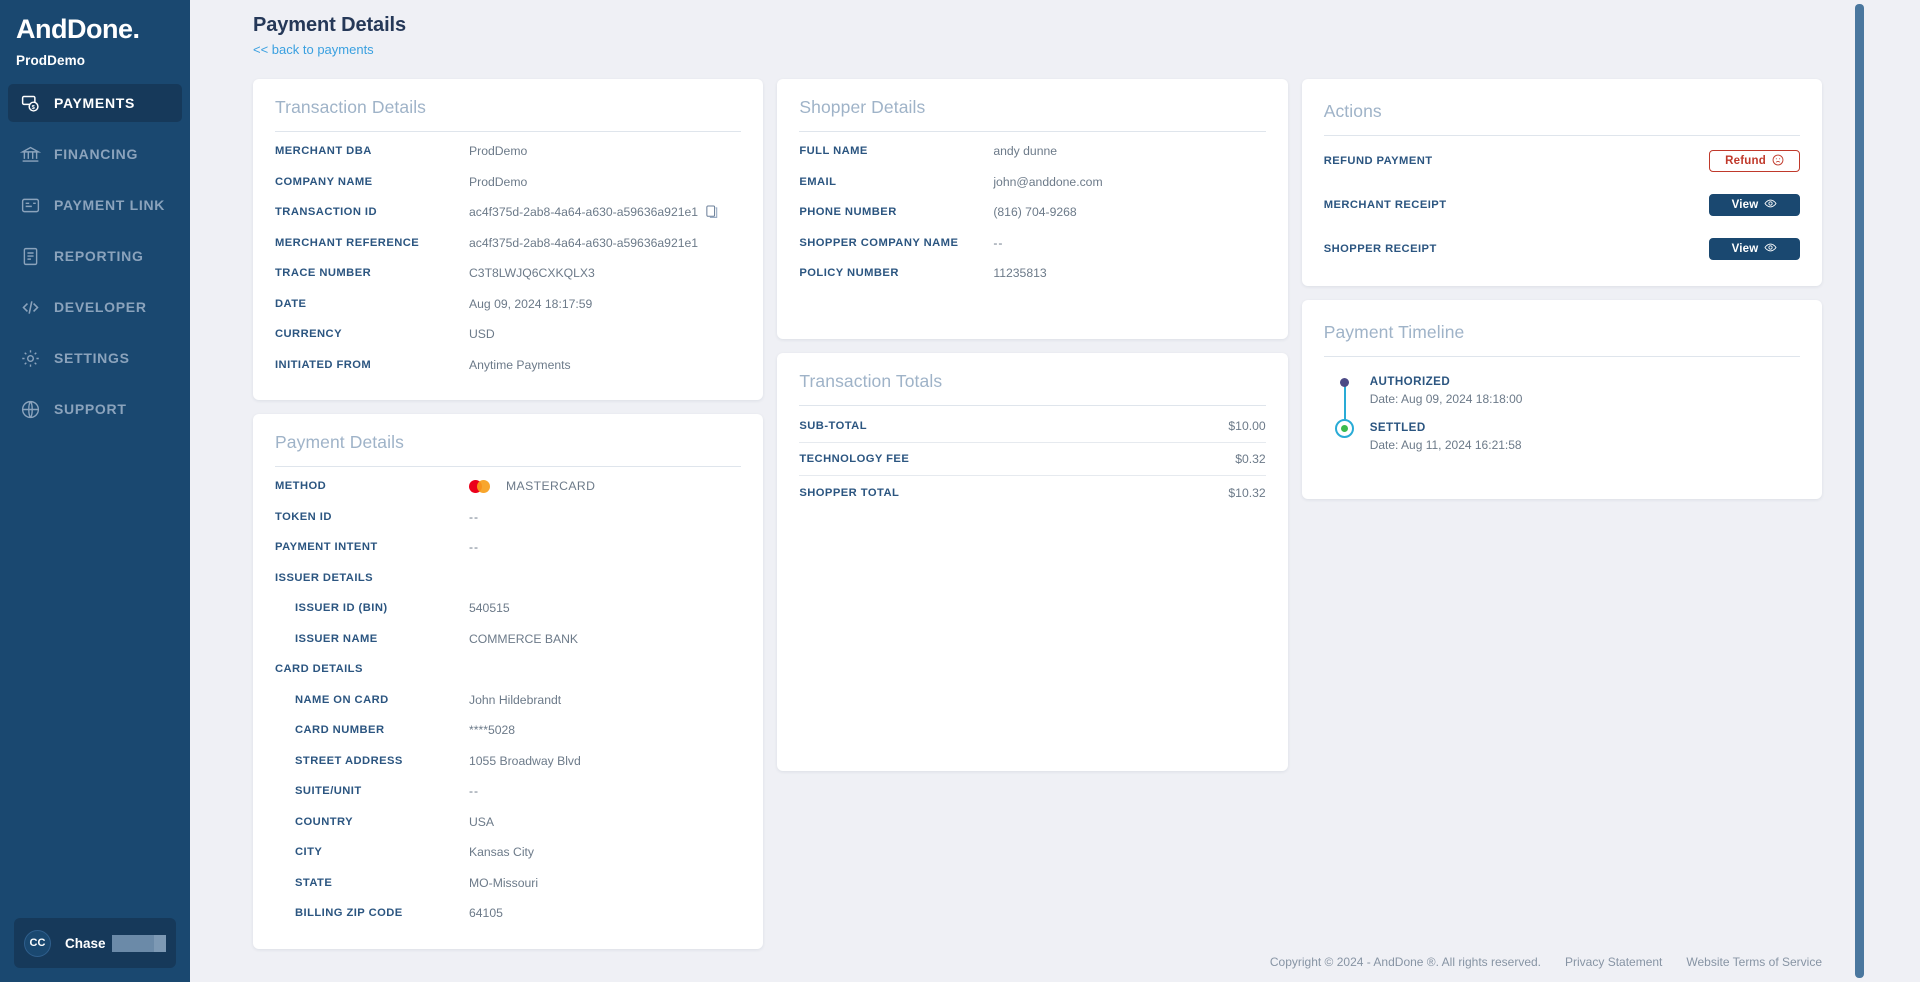 The height and width of the screenshot is (982, 1920). What do you see at coordinates (339, 442) in the screenshot?
I see `card-title: Payment Details` at bounding box center [339, 442].